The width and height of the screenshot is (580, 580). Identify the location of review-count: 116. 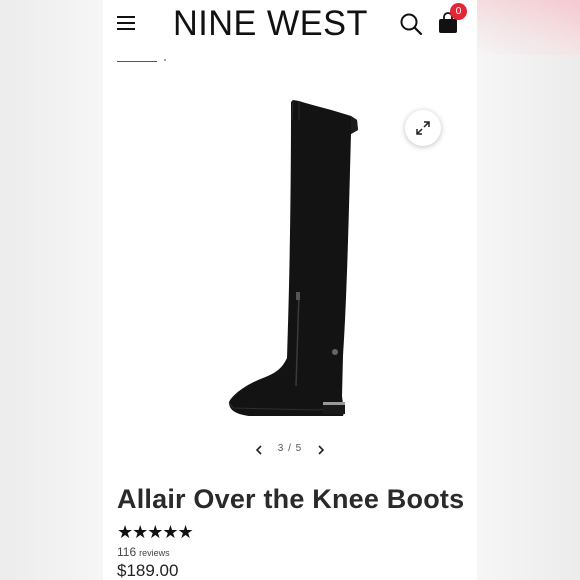
(127, 552).